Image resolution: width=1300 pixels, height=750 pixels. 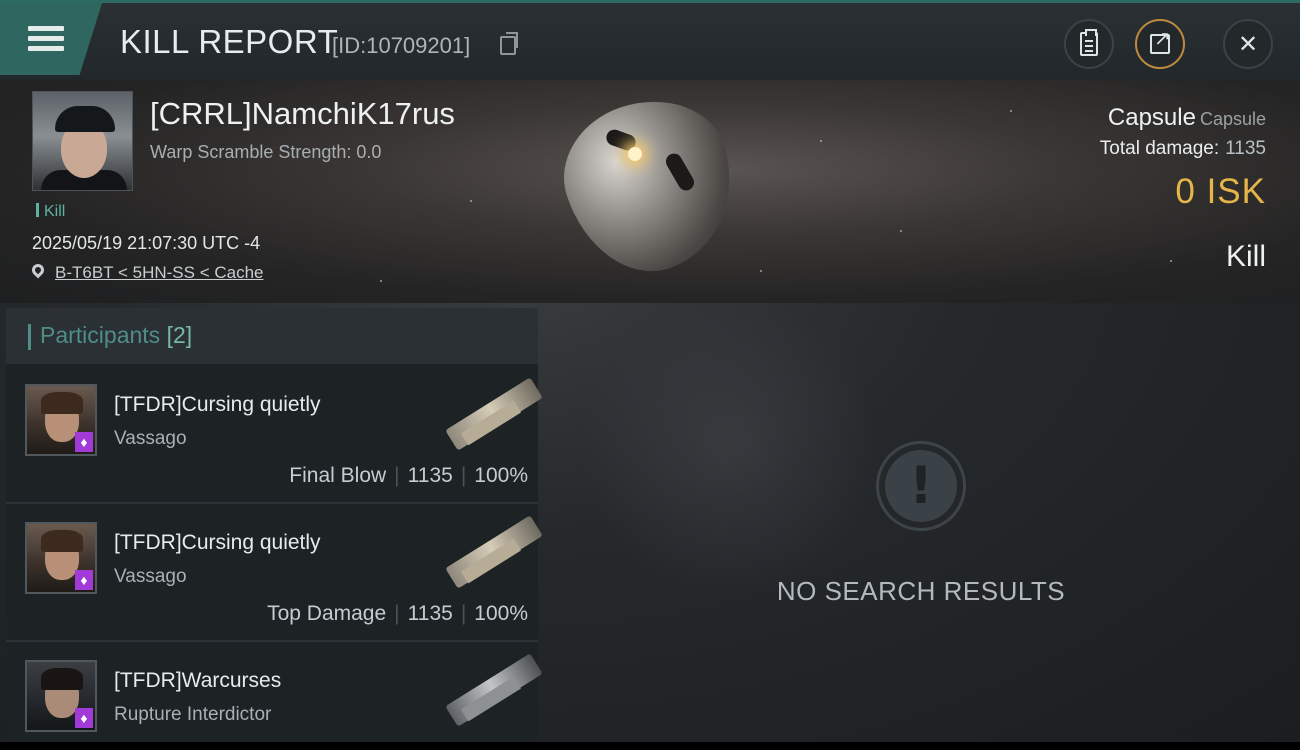 What do you see at coordinates (302, 114) in the screenshot?
I see `victim-name: [CRRL]NamchiK17rus` at bounding box center [302, 114].